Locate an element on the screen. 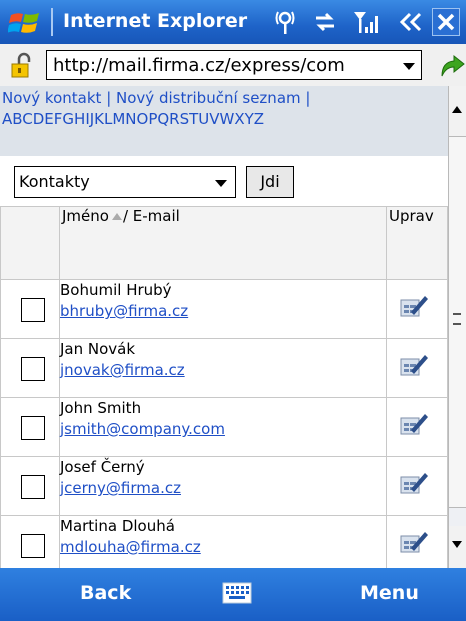 This screenshot has height=621, width=466. header-name-email: Jméno / E-mail is located at coordinates (223, 243).